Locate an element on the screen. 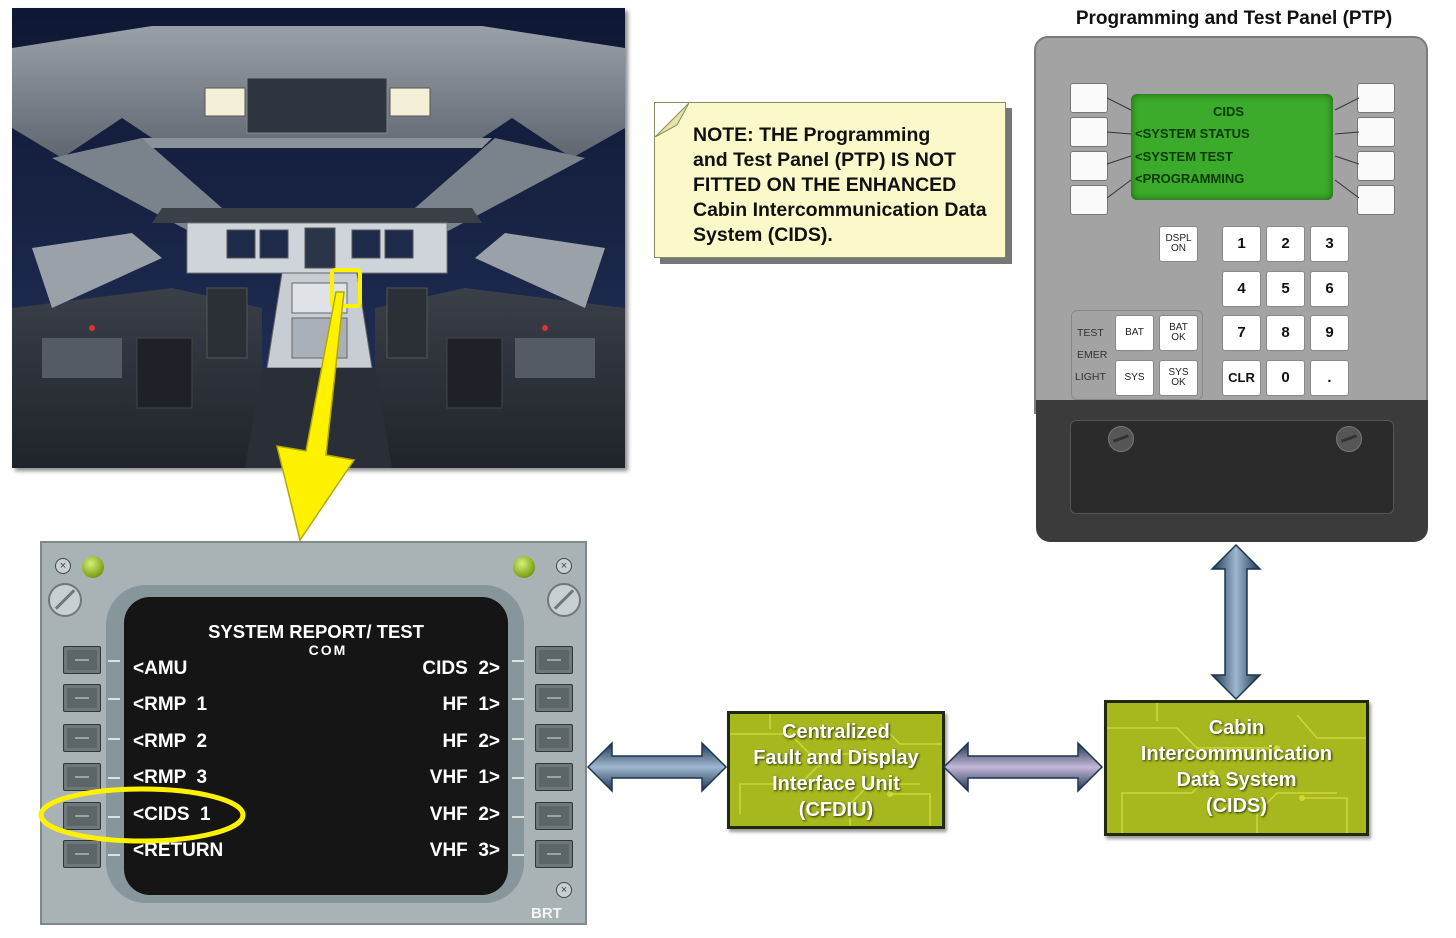 This screenshot has width=1456, height=938. bat-test-key: BAT is located at coordinates (1134, 333).